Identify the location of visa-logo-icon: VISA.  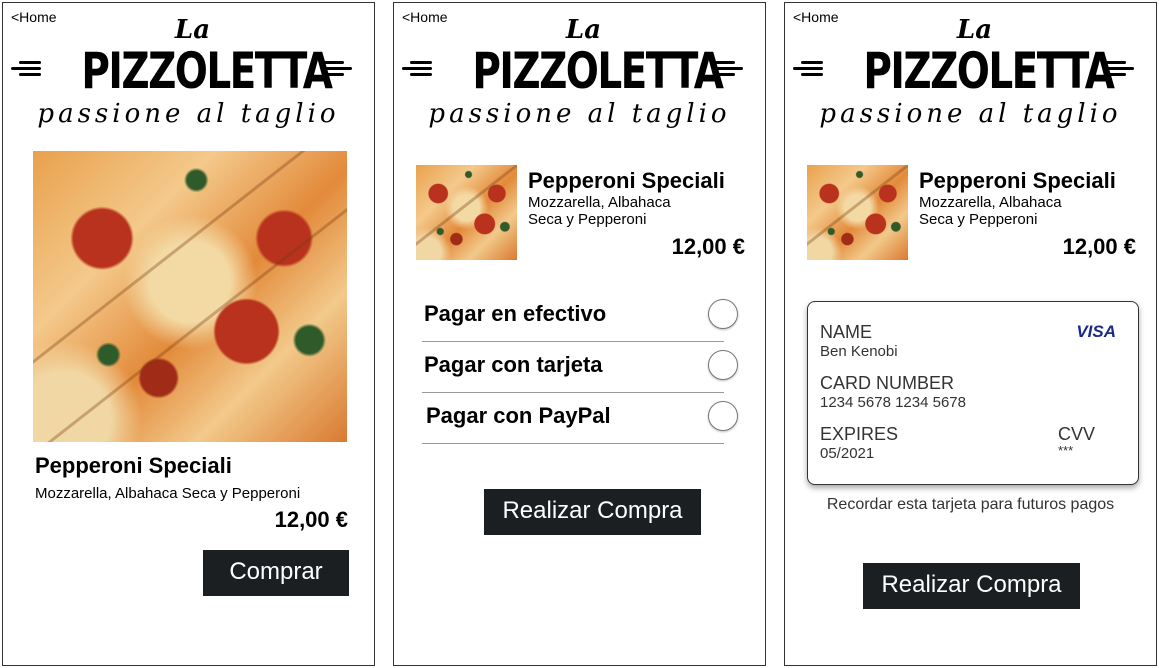
(1096, 331).